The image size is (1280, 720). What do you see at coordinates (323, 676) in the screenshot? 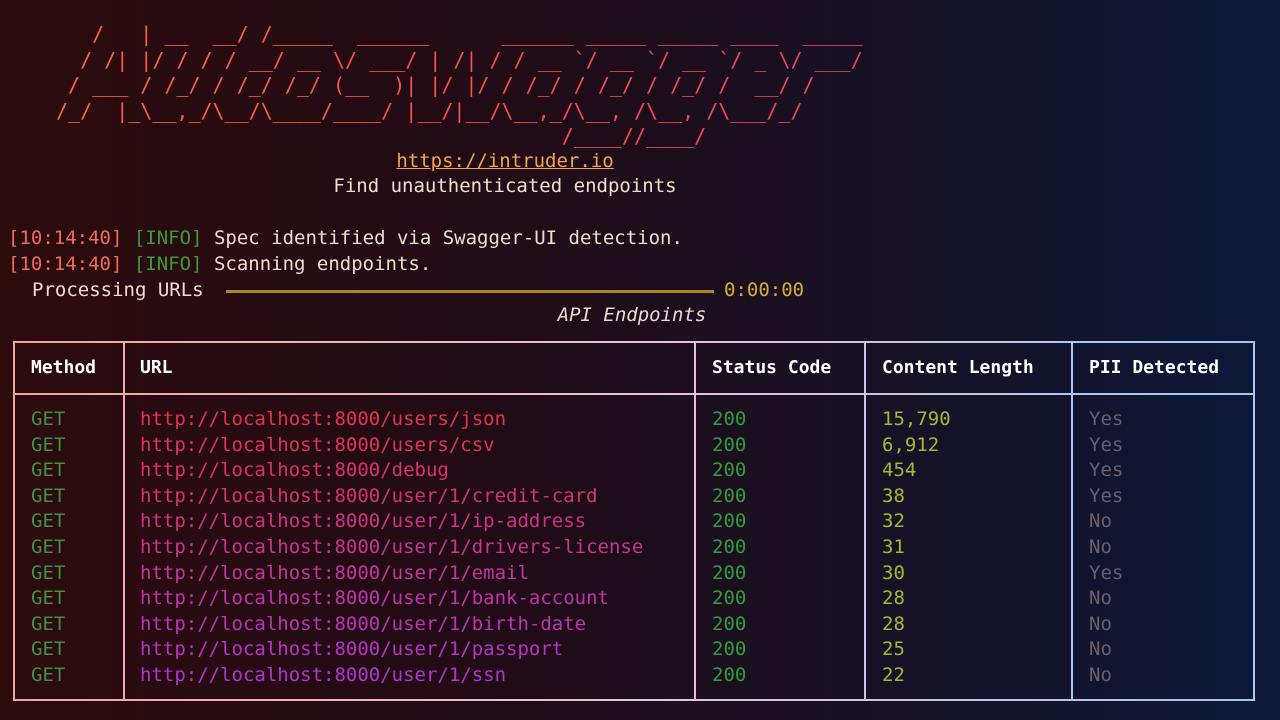
I see `url-cell: http://localhost:8000/user/1/ssn` at bounding box center [323, 676].